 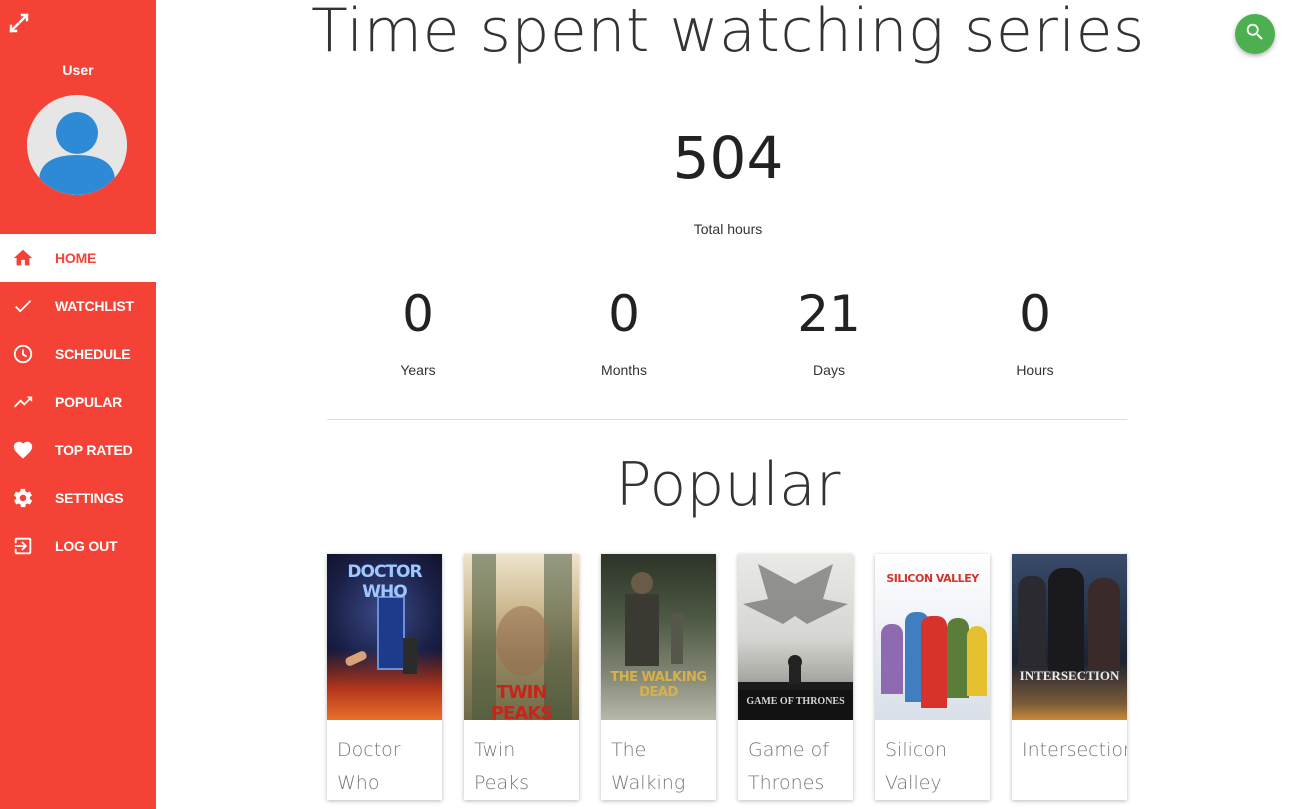 I want to click on show-title: Silicon Valley, so click(x=916, y=766).